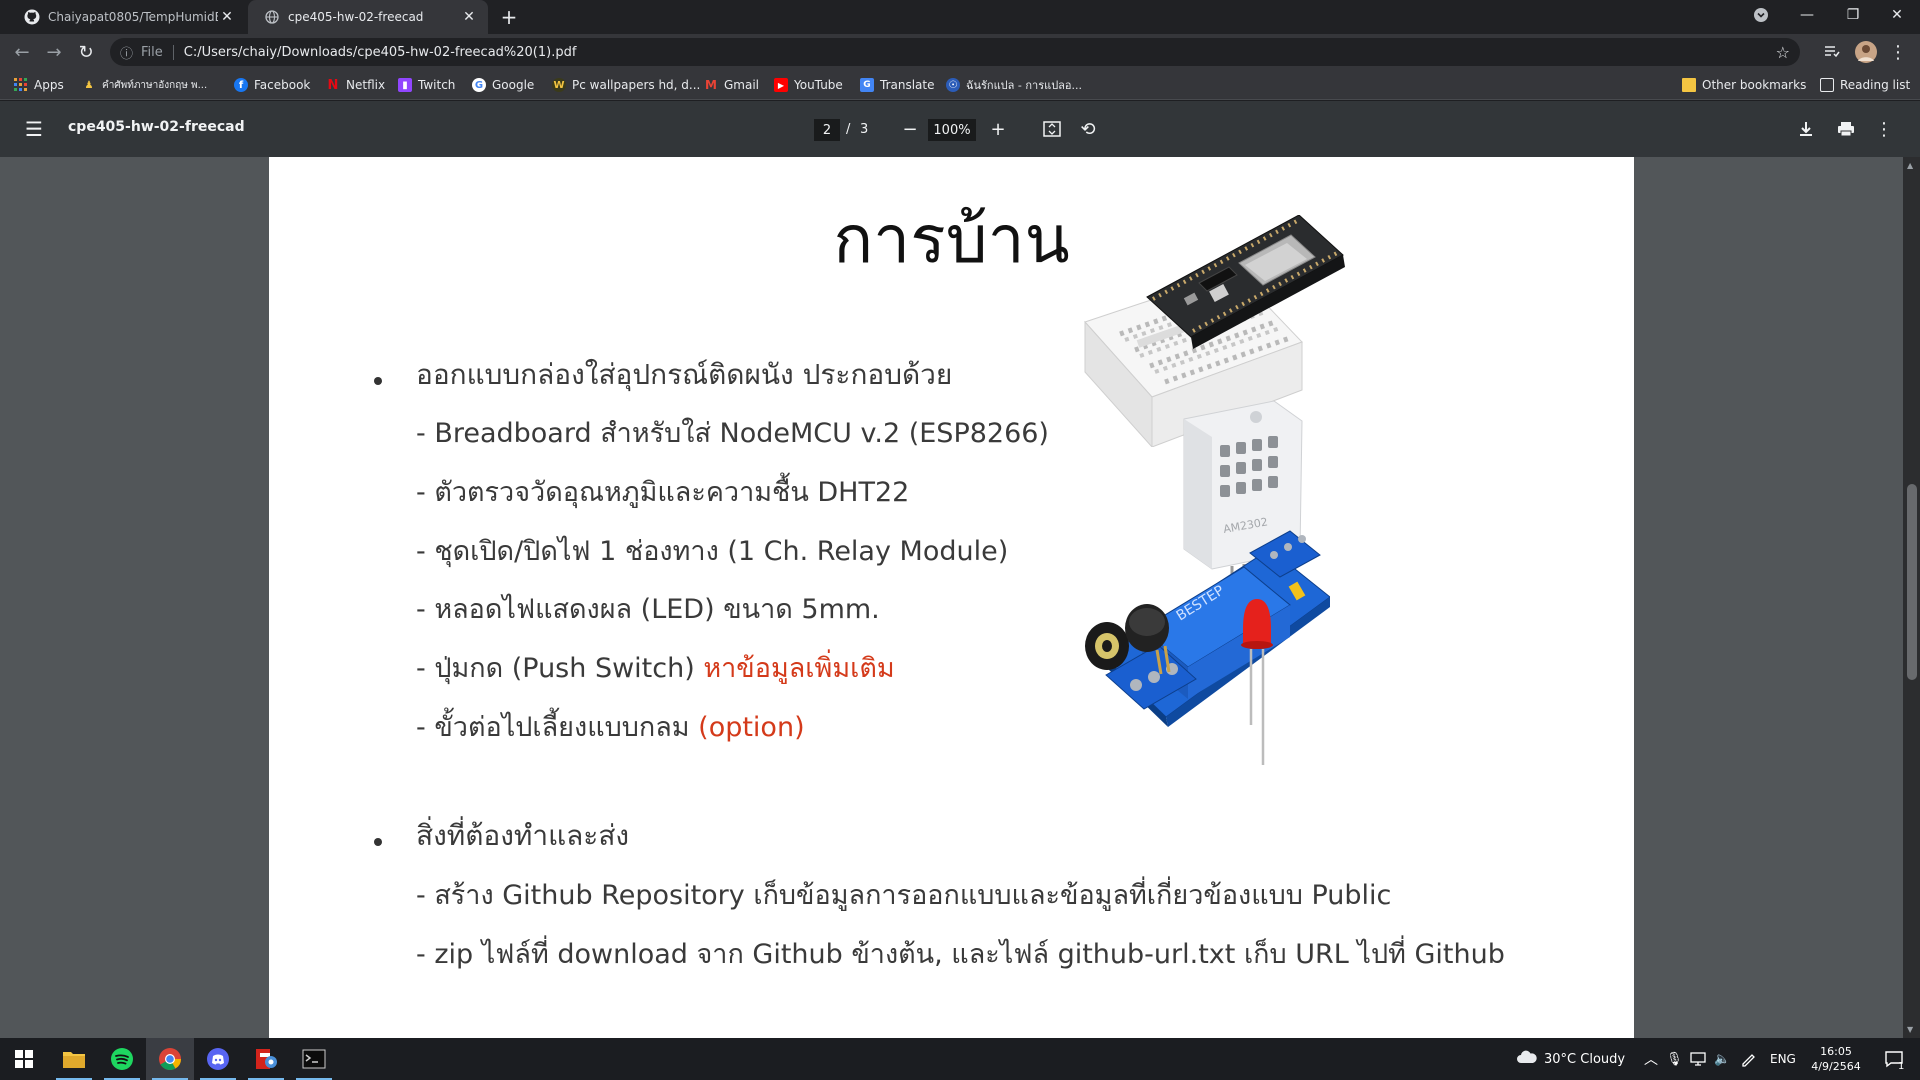 The width and height of the screenshot is (1920, 1080). Describe the element at coordinates (559, 85) in the screenshot. I see `wallpaper-icon: W` at that location.